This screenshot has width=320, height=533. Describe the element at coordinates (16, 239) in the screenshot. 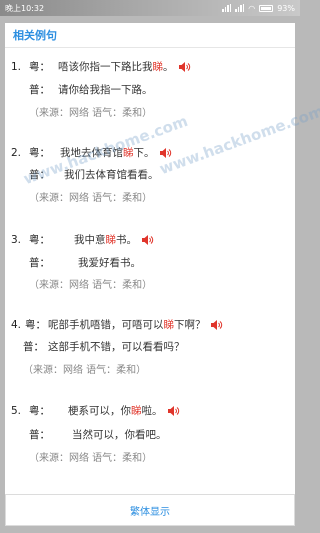

I see `entry-number: 3.` at that location.